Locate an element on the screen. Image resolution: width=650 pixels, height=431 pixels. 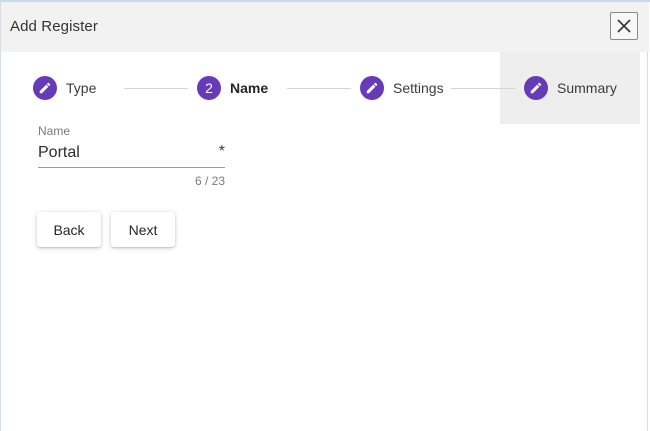
step-name: 2 Name is located at coordinates (232, 88).